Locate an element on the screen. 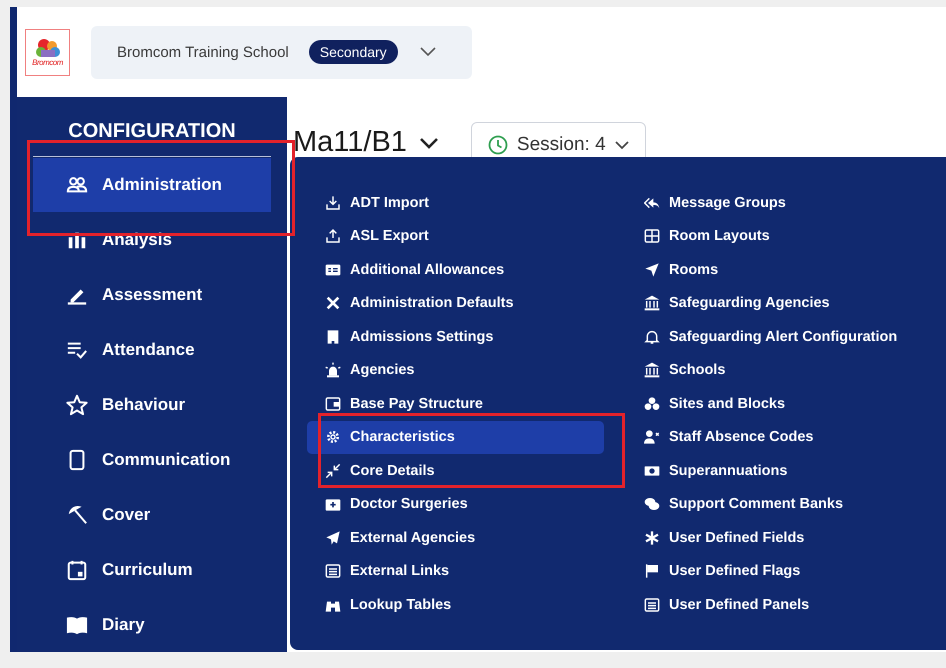 Image resolution: width=946 pixels, height=668 pixels. school-selector: Bromcom Training School Secondary is located at coordinates (281, 52).